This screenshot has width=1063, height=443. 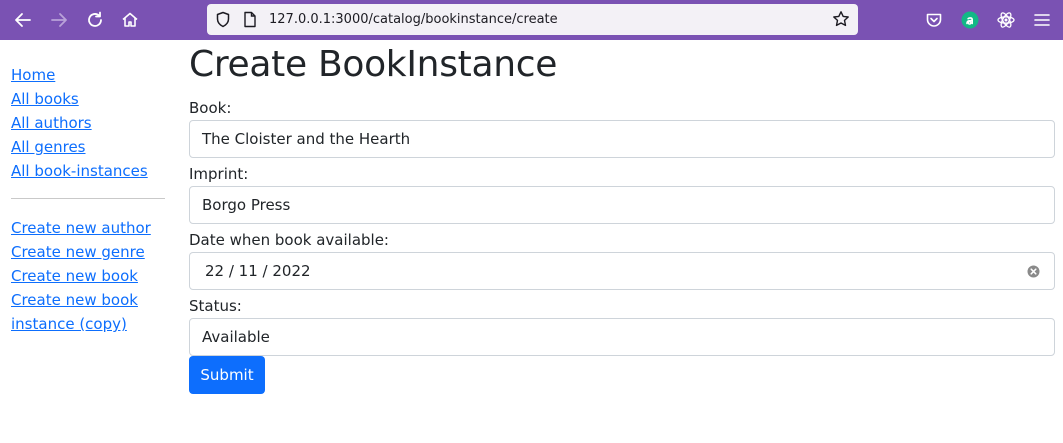 I want to click on react-icon, so click(x=1006, y=20).